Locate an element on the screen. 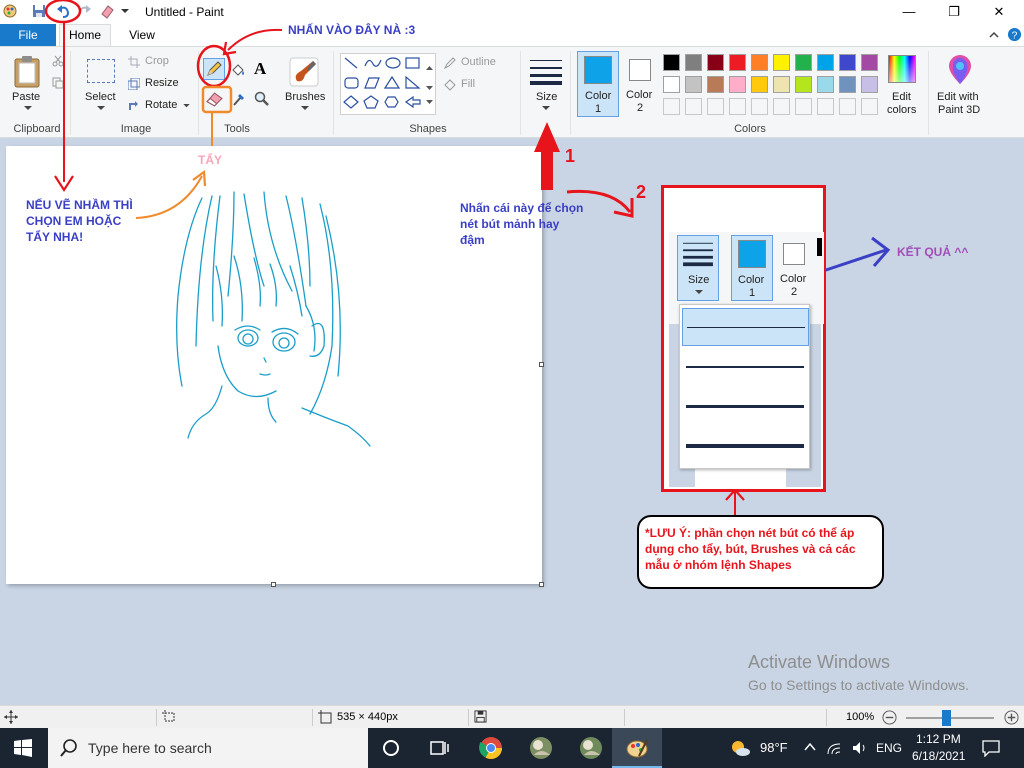 This screenshot has height=768, width=1024. magnifier-icon is located at coordinates (262, 99).